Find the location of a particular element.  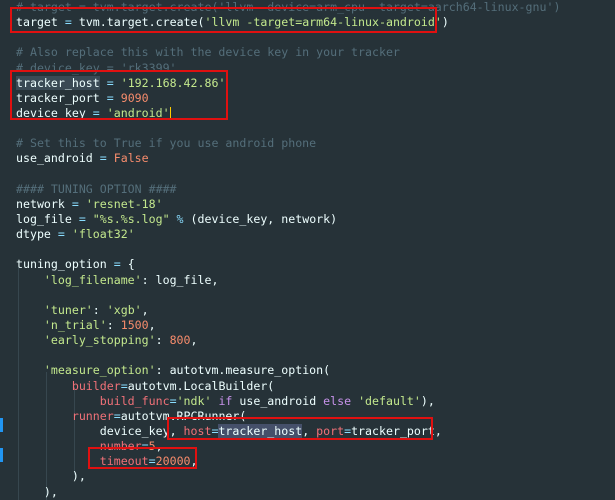

code-token: 'default' is located at coordinates (389, 400).